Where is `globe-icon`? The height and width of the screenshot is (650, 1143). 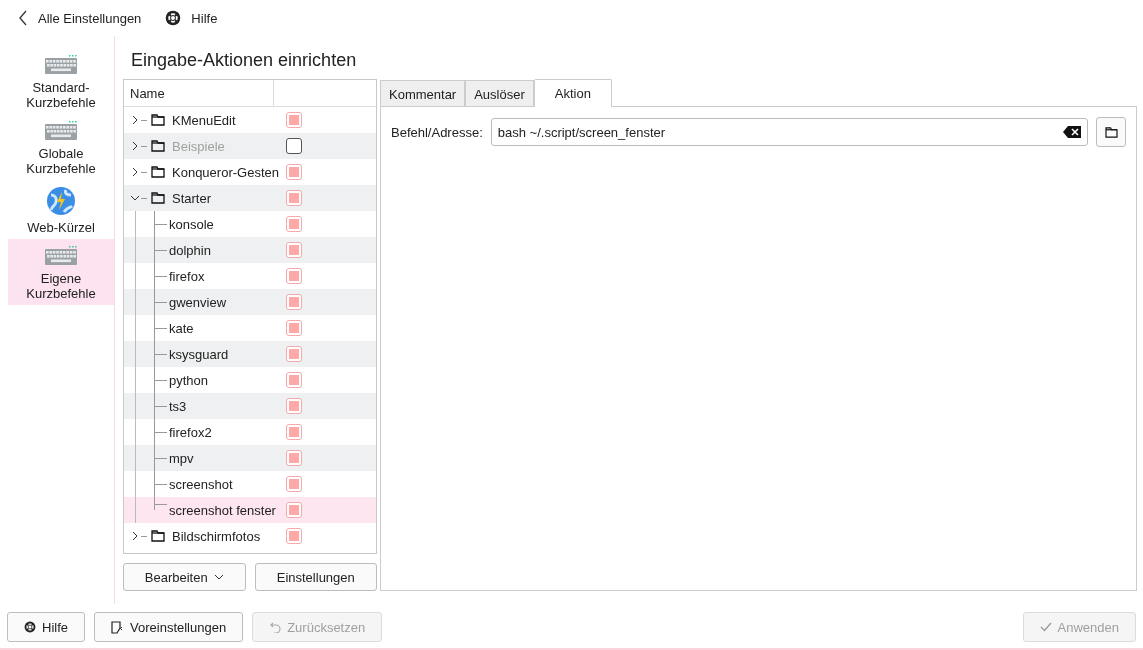 globe-icon is located at coordinates (61, 201).